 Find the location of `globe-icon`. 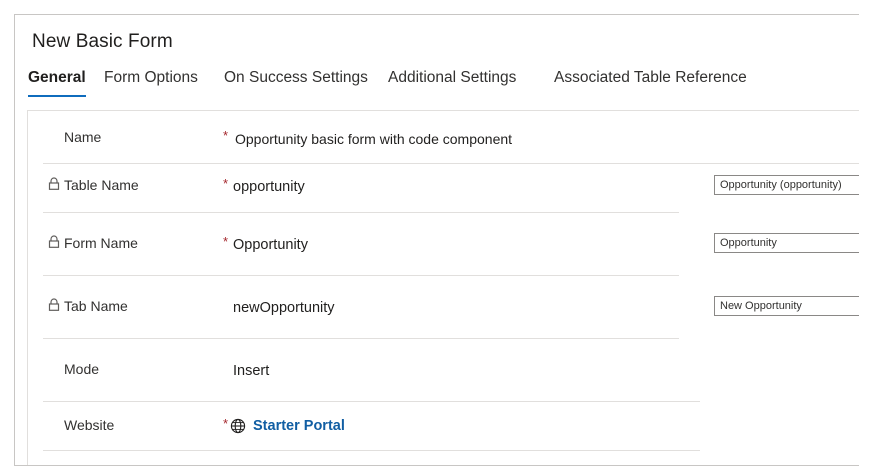

globe-icon is located at coordinates (238, 426).